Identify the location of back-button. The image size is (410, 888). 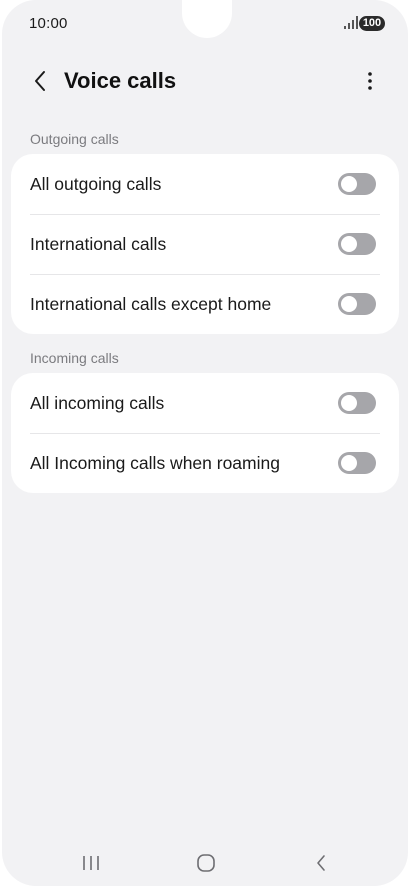
(40, 81).